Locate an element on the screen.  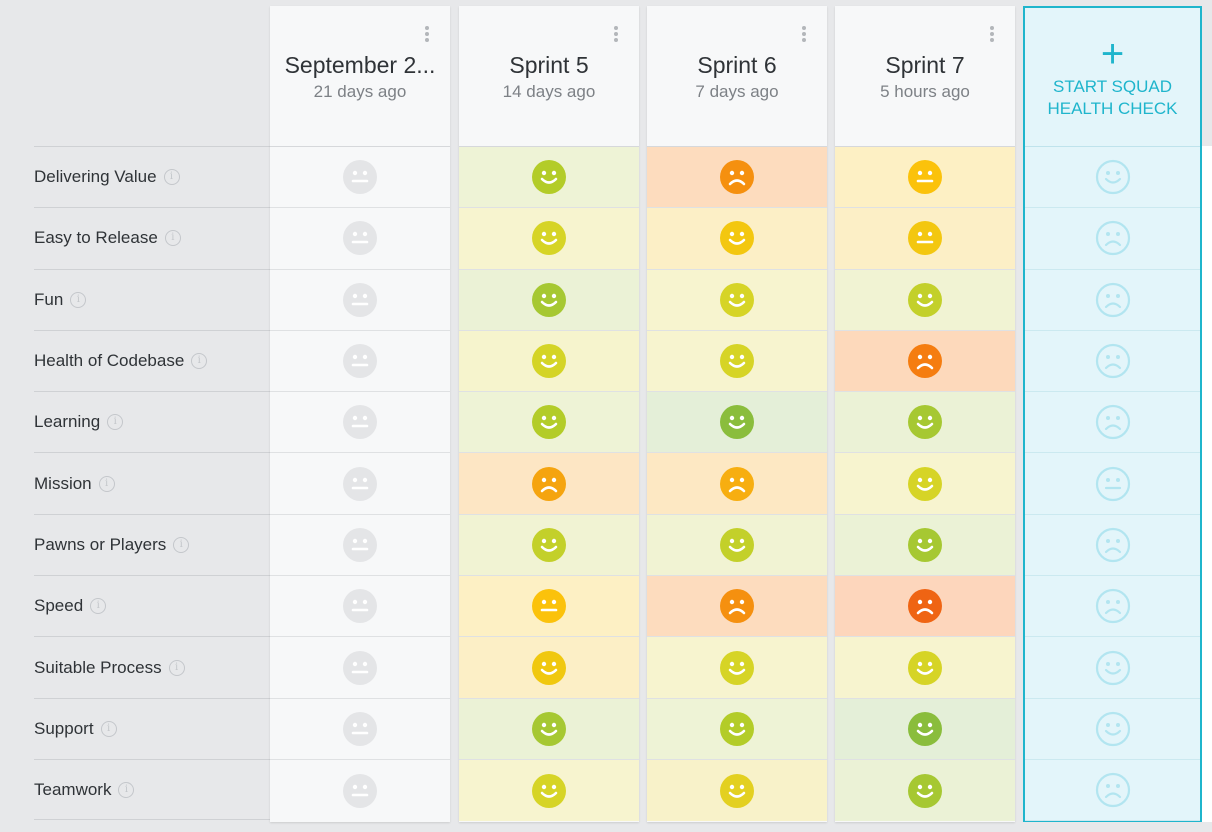
health-check-column: Sprint 5 14 days ago is located at coordinates (549, 414).